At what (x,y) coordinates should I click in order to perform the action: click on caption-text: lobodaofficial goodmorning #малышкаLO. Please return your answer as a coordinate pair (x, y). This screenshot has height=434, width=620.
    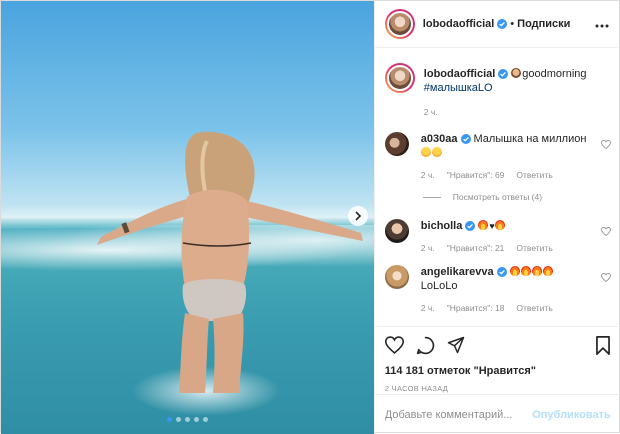
    Looking at the image, I should click on (517, 81).